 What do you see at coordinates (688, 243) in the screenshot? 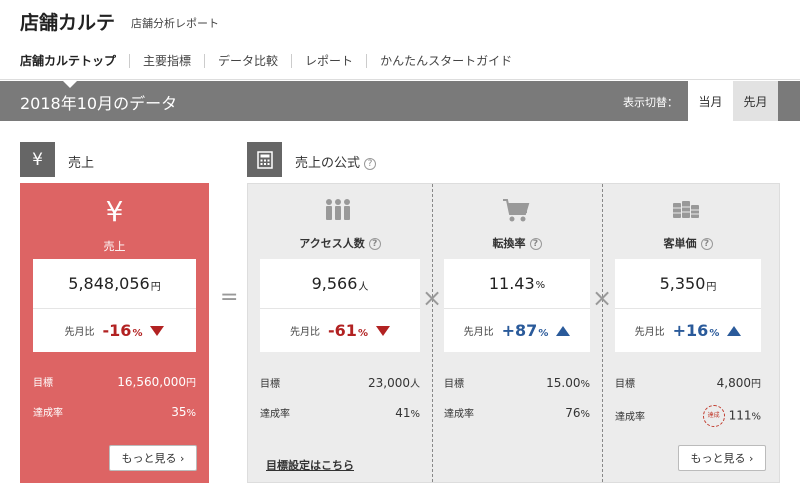
I see `unit-price-label: 客単価?` at bounding box center [688, 243].